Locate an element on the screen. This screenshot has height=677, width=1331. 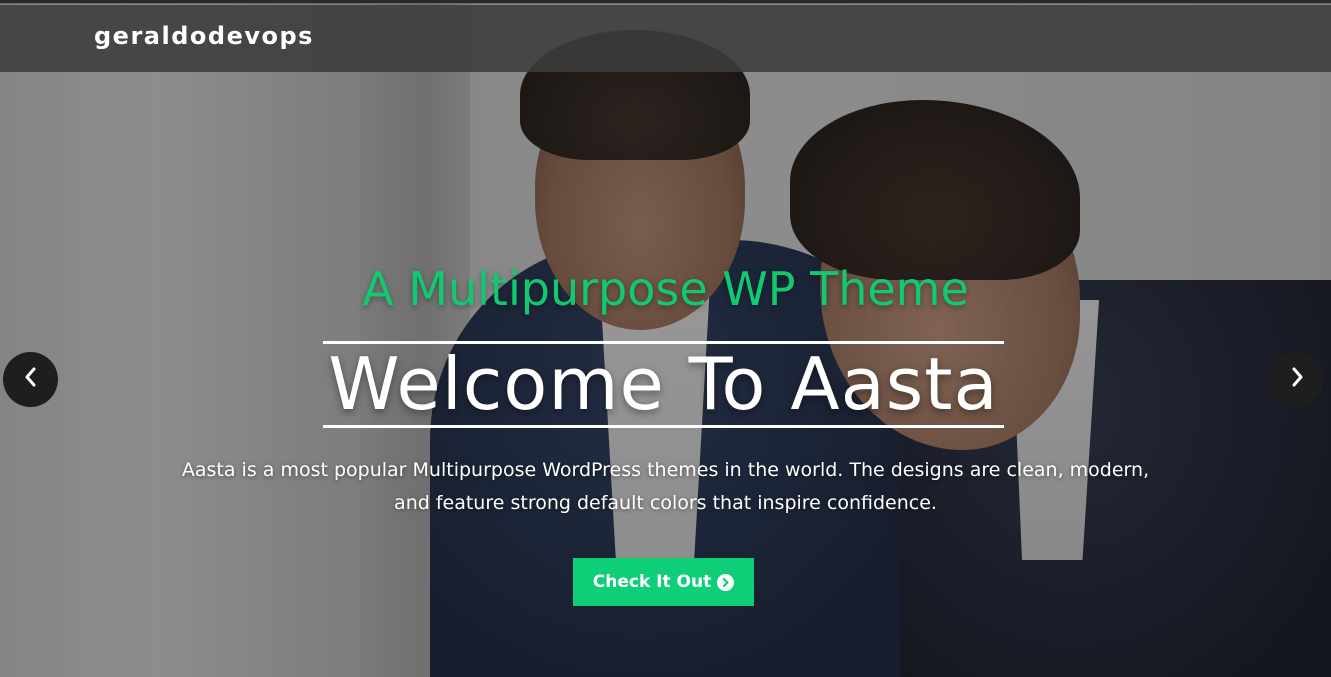
hero-subtitle: A Multipurpose WP Theme is located at coordinates (665, 289).